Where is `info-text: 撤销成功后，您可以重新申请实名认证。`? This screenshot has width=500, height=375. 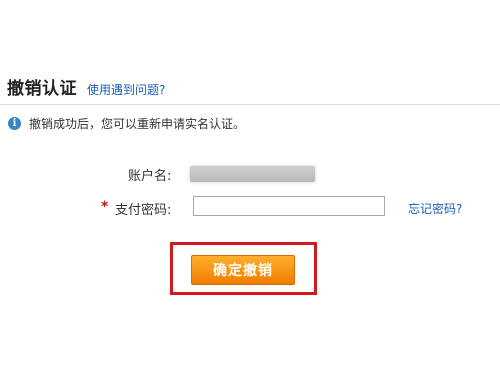 info-text: 撤销成功后，您可以重新申请实名认证。 is located at coordinates (137, 124).